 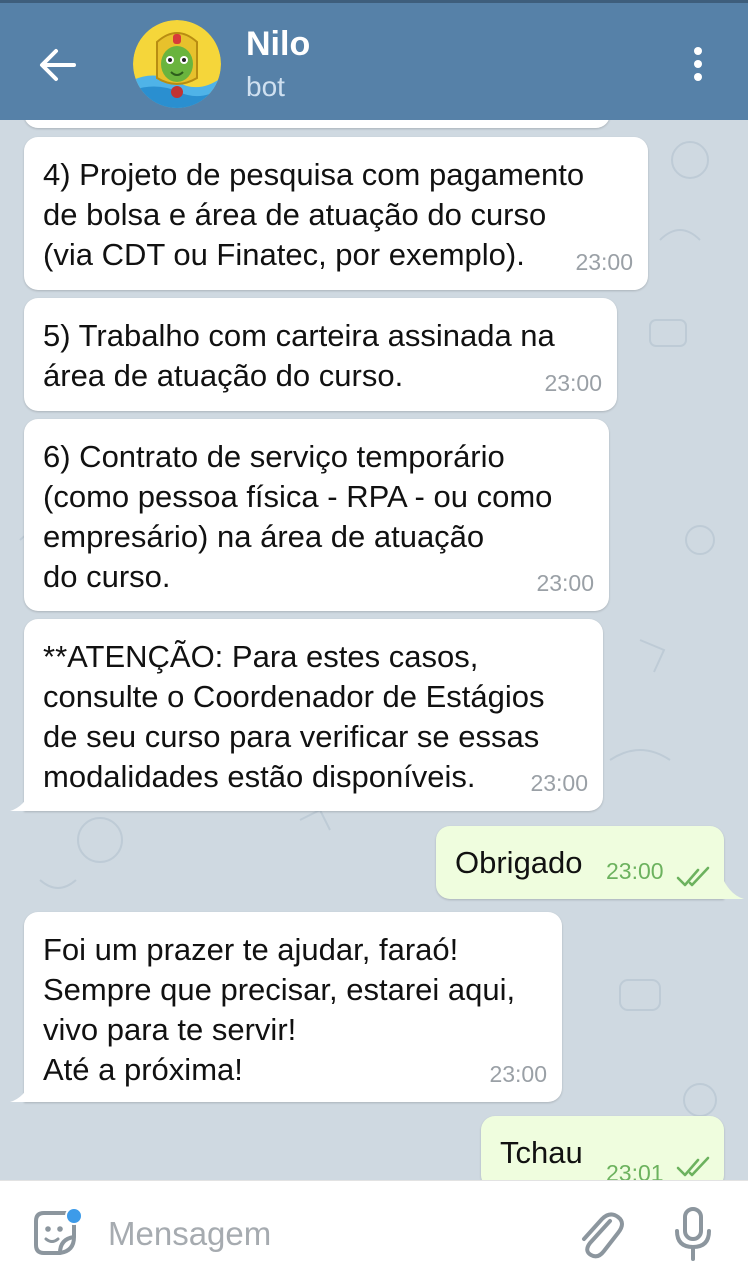 I want to click on message-line: (como pessoa física - RPA - ou como, so click(x=298, y=496).